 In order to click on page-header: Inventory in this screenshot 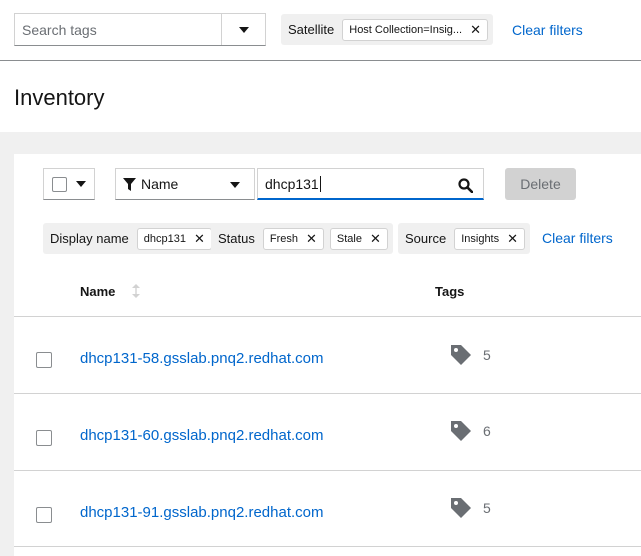, I will do `click(320, 96)`.